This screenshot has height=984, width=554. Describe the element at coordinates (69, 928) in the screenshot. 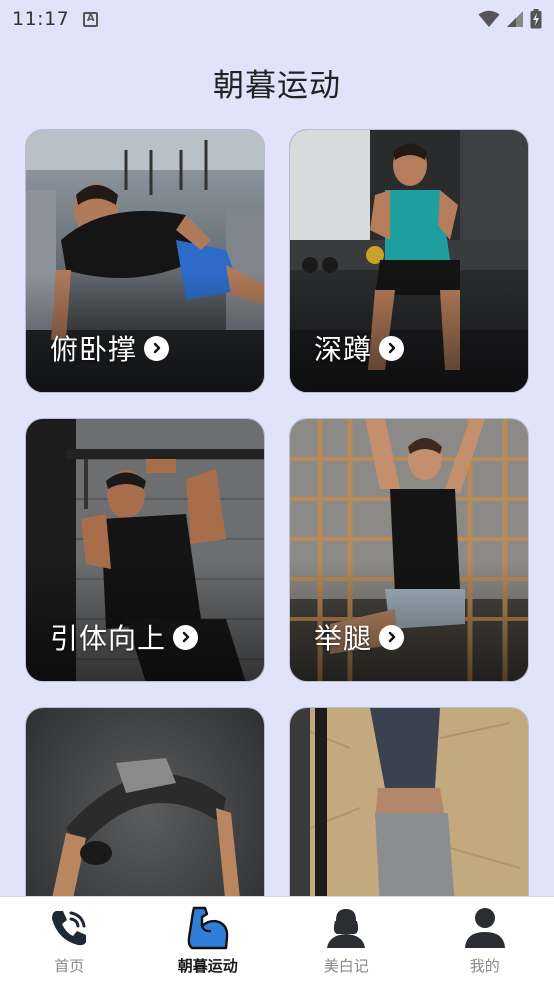

I see `phone-icon` at that location.